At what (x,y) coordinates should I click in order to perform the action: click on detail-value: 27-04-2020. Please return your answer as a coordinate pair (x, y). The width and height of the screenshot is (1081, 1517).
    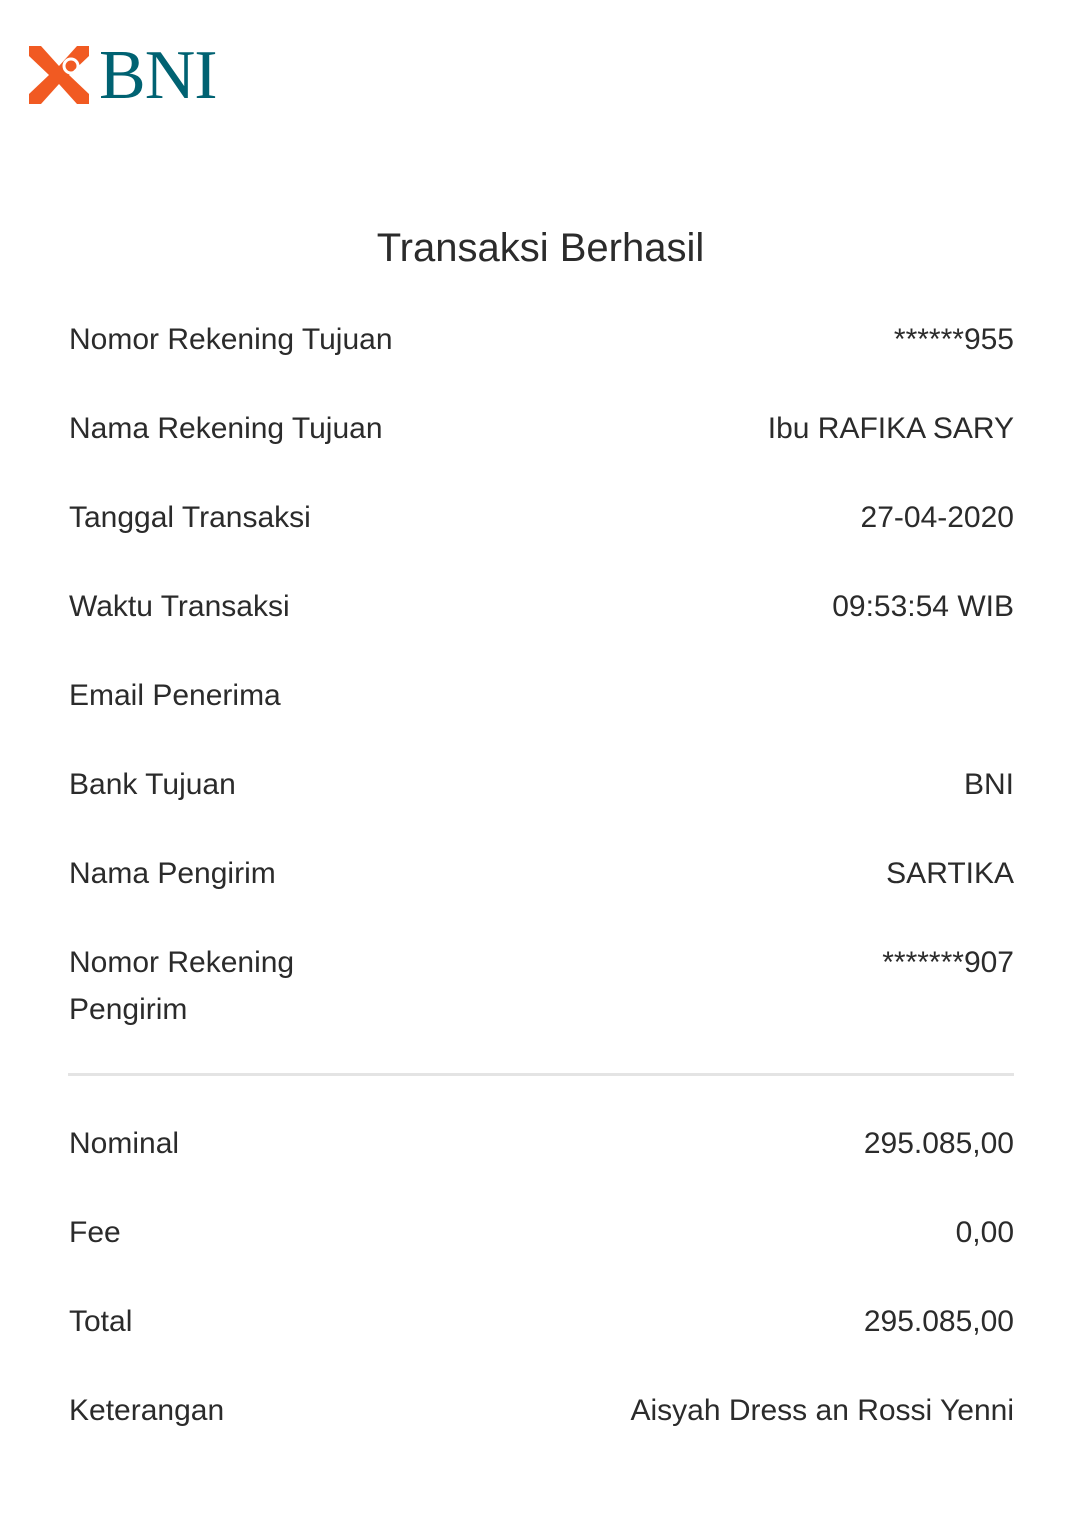
    Looking at the image, I should click on (937, 517).